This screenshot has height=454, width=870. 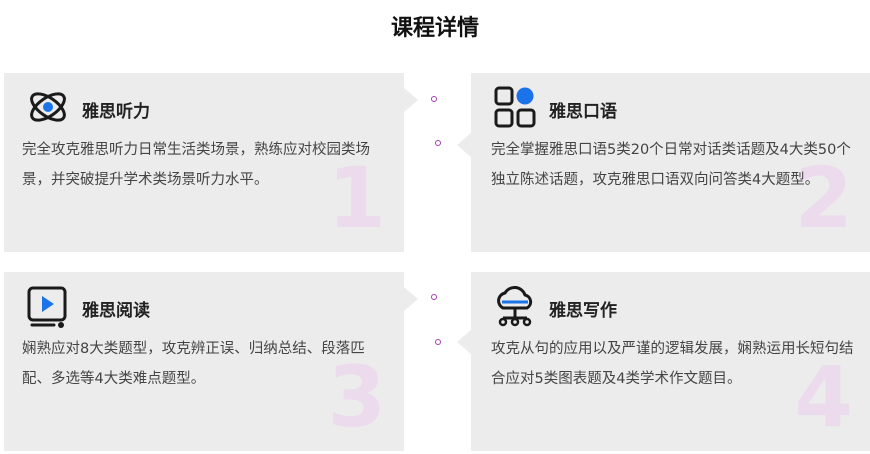 What do you see at coordinates (583, 311) in the screenshot?
I see `card-heading: 雅思写作` at bounding box center [583, 311].